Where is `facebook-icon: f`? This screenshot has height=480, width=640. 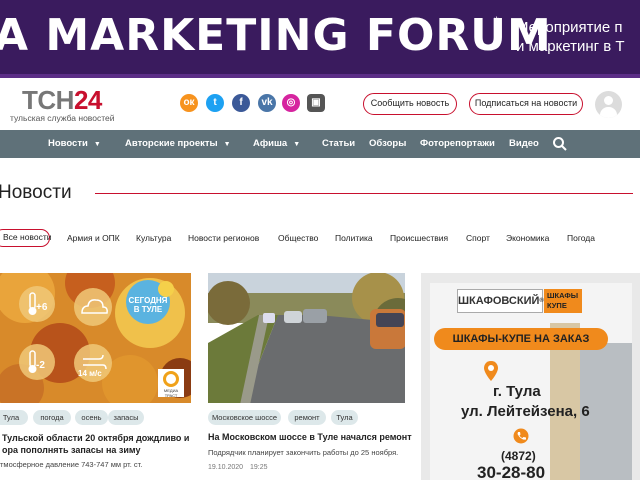
facebook-icon: f is located at coordinates (241, 103).